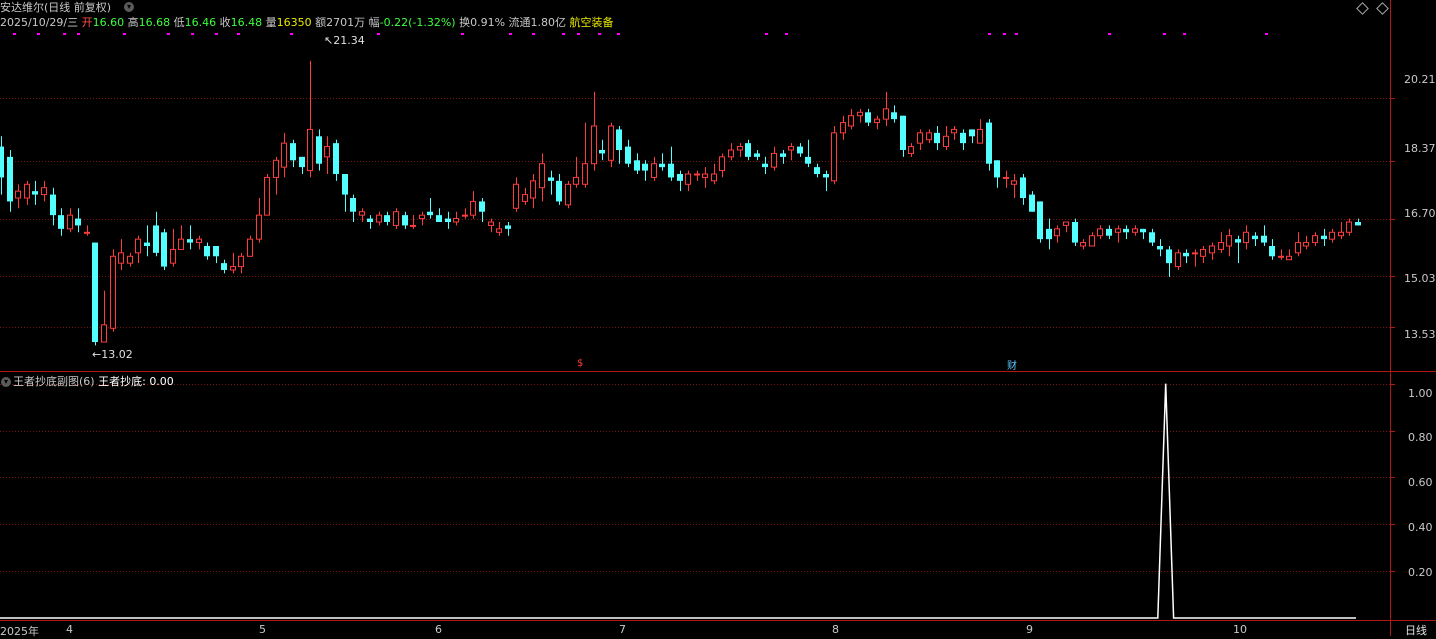 The width and height of the screenshot is (1436, 639). Describe the element at coordinates (112, 354) in the screenshot. I see `low-annotation: ←13.02` at that location.